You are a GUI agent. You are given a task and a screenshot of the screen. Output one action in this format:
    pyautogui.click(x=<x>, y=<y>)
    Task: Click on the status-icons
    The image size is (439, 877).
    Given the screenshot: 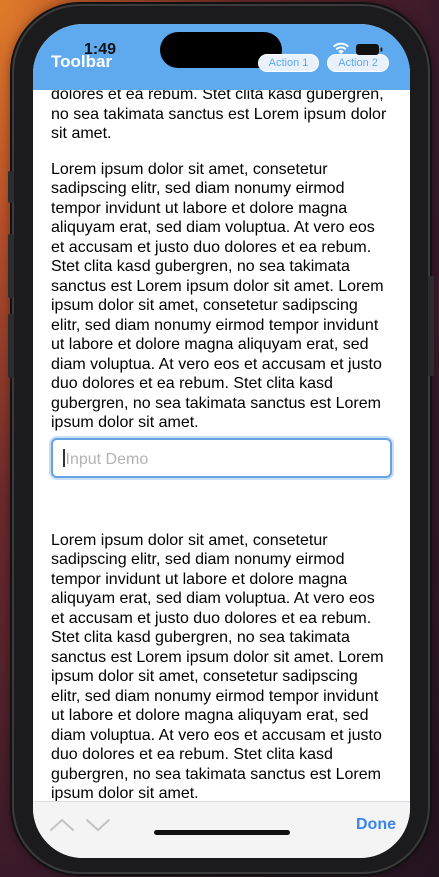 What is the action you would take?
    pyautogui.click(x=362, y=49)
    